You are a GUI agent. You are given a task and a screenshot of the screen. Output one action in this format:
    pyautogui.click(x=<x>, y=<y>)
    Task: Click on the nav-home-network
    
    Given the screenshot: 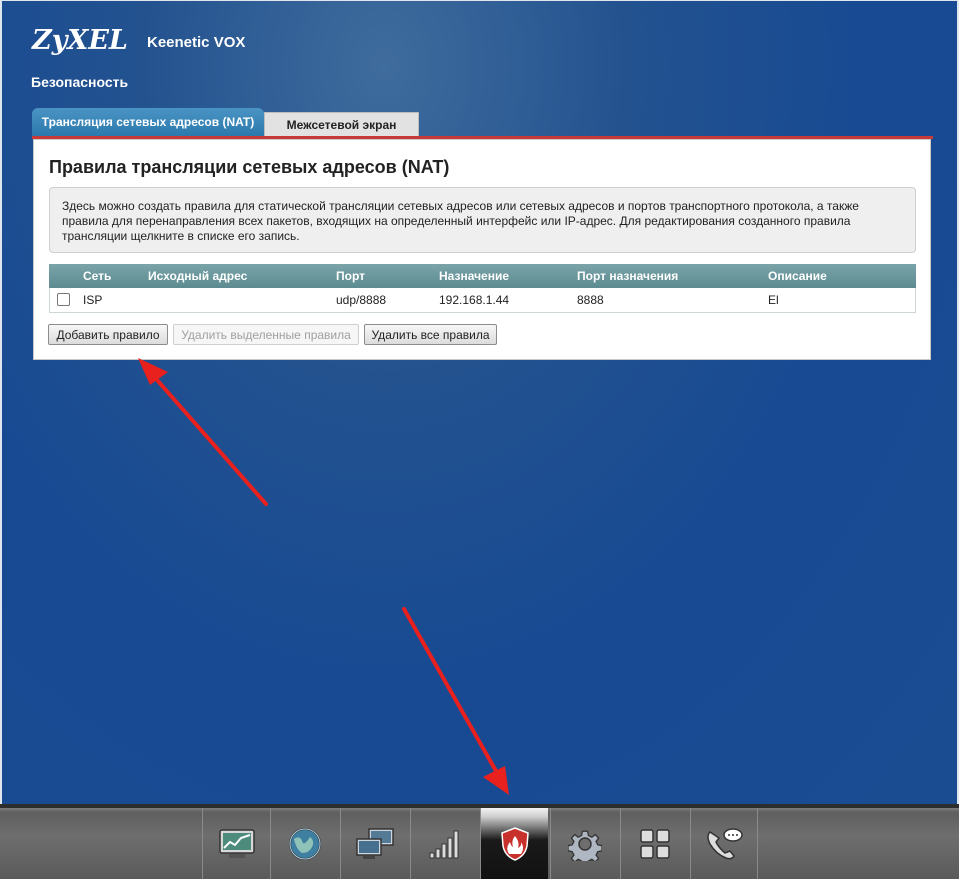 What is the action you would take?
    pyautogui.click(x=374, y=843)
    